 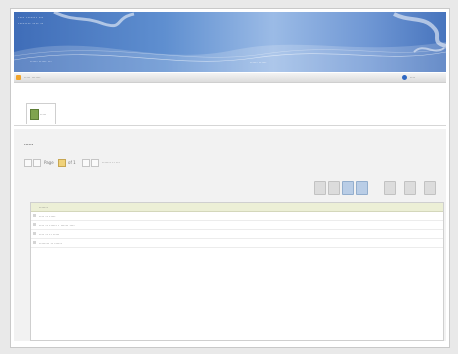 I want to click on banner-caption: ······ ······, so click(x=258, y=62).